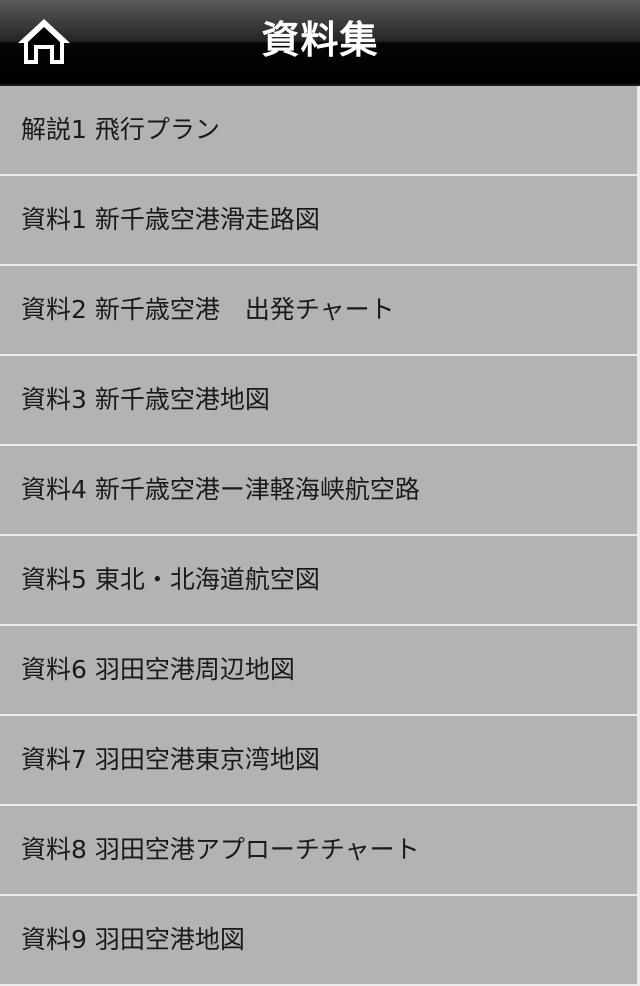 The width and height of the screenshot is (640, 986). Describe the element at coordinates (320, 221) in the screenshot. I see `list-item: 資料1 新千歳空港滑走路図` at that location.